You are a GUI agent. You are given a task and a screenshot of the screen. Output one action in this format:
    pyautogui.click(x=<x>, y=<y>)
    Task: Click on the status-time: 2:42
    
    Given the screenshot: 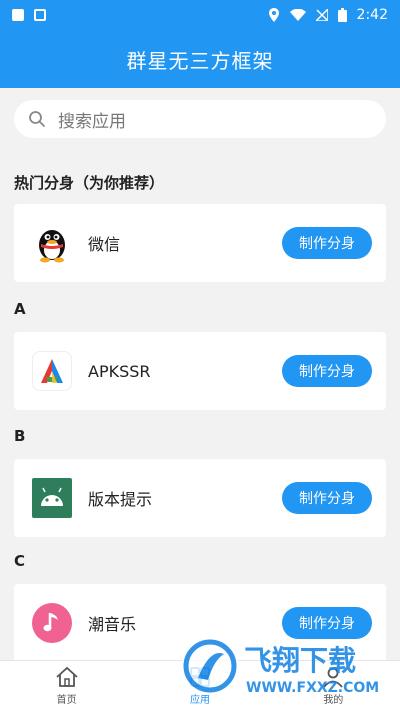 What is the action you would take?
    pyautogui.click(x=372, y=15)
    